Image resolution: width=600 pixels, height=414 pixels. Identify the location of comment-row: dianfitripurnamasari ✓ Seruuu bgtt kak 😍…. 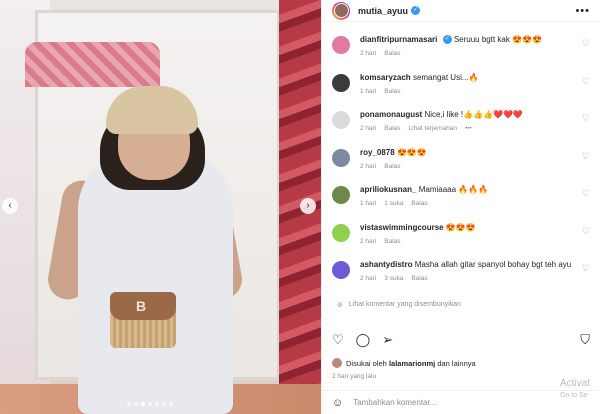
(461, 53).